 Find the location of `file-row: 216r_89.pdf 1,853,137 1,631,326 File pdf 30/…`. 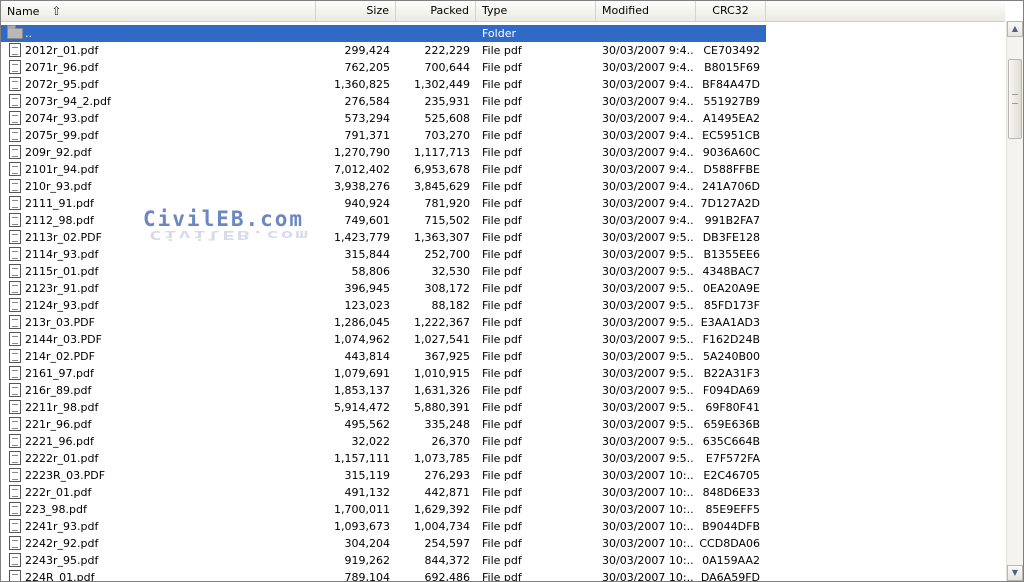

file-row: 216r_89.pdf 1,853,137 1,631,326 File pdf 30/… is located at coordinates (503, 390).